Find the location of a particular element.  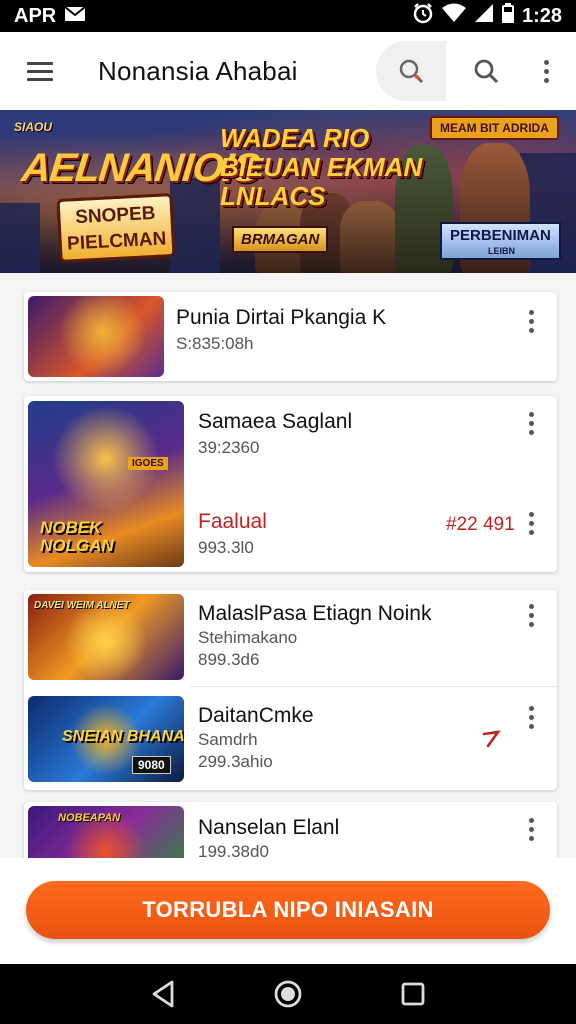

item-price: #22 491 is located at coordinates (480, 524).